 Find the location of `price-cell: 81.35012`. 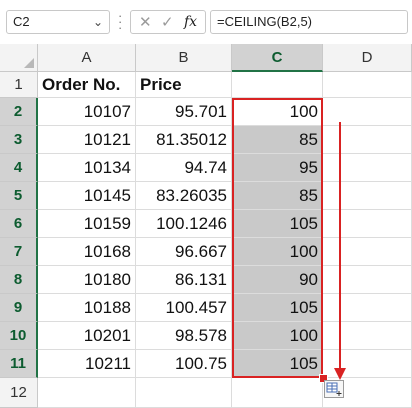

price-cell: 81.35012 is located at coordinates (184, 140).